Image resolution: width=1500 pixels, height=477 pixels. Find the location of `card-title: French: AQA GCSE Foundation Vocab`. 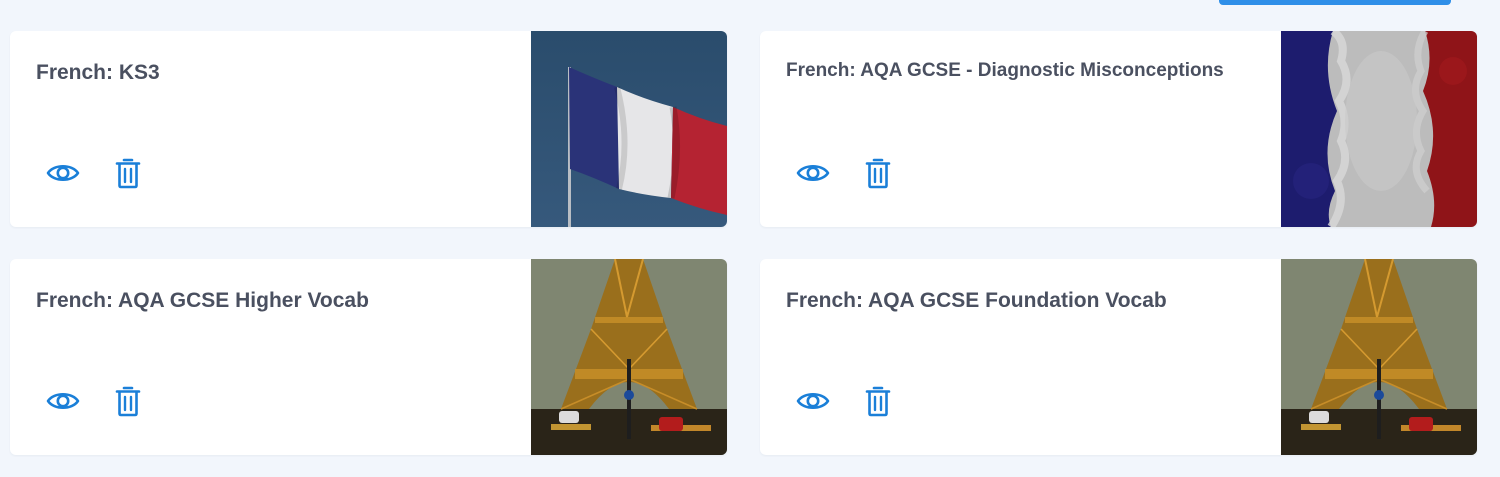

card-title: French: AQA GCSE Foundation Vocab is located at coordinates (976, 300).